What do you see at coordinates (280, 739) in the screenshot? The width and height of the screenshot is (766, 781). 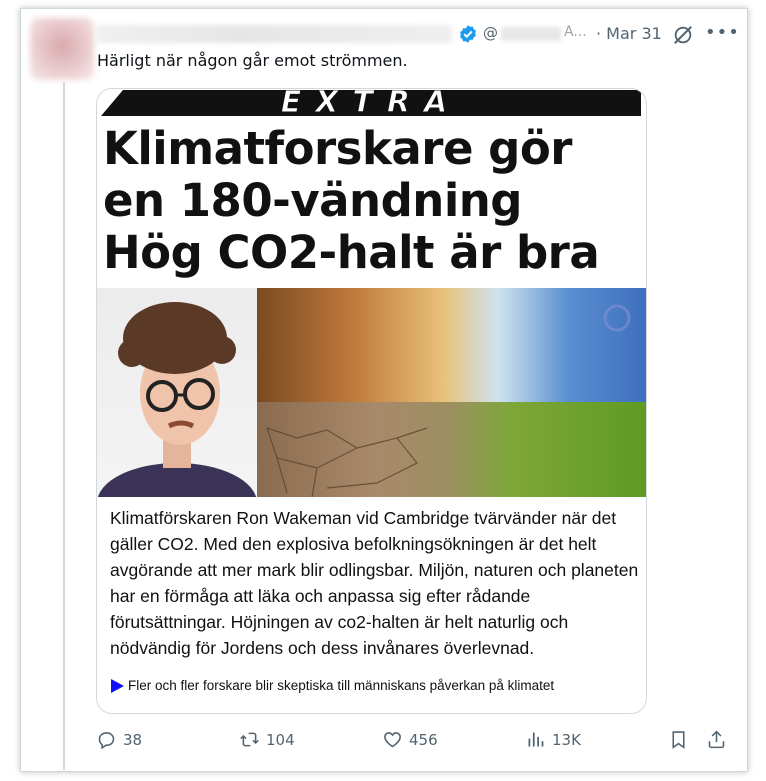 I see `repost-count: 104` at bounding box center [280, 739].